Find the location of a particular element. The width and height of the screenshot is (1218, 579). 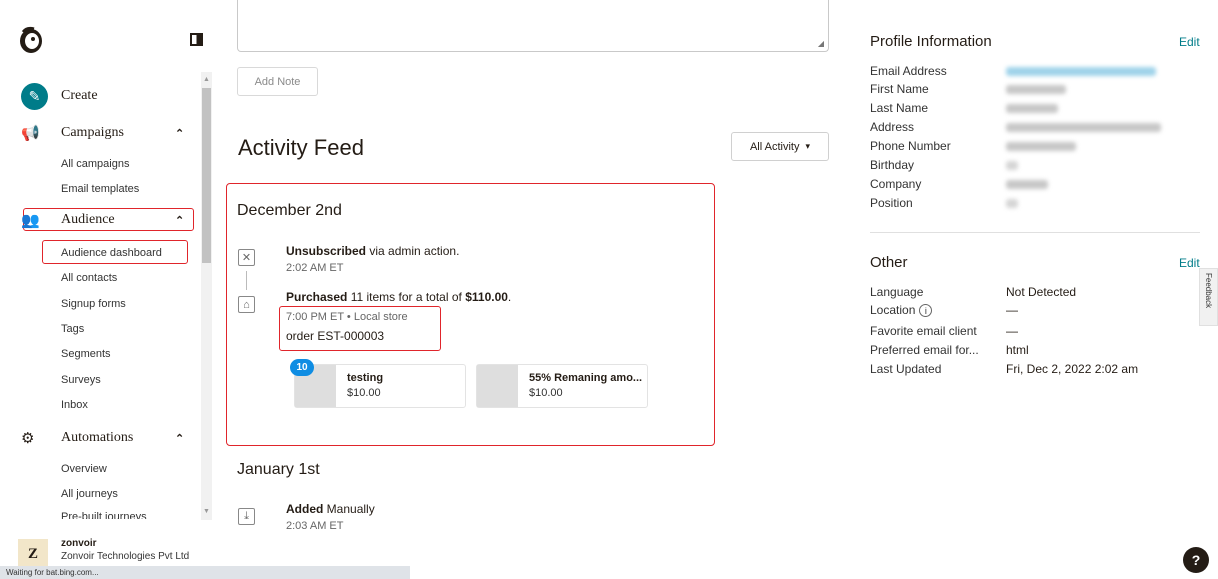

redacted-email-value is located at coordinates (1081, 71).